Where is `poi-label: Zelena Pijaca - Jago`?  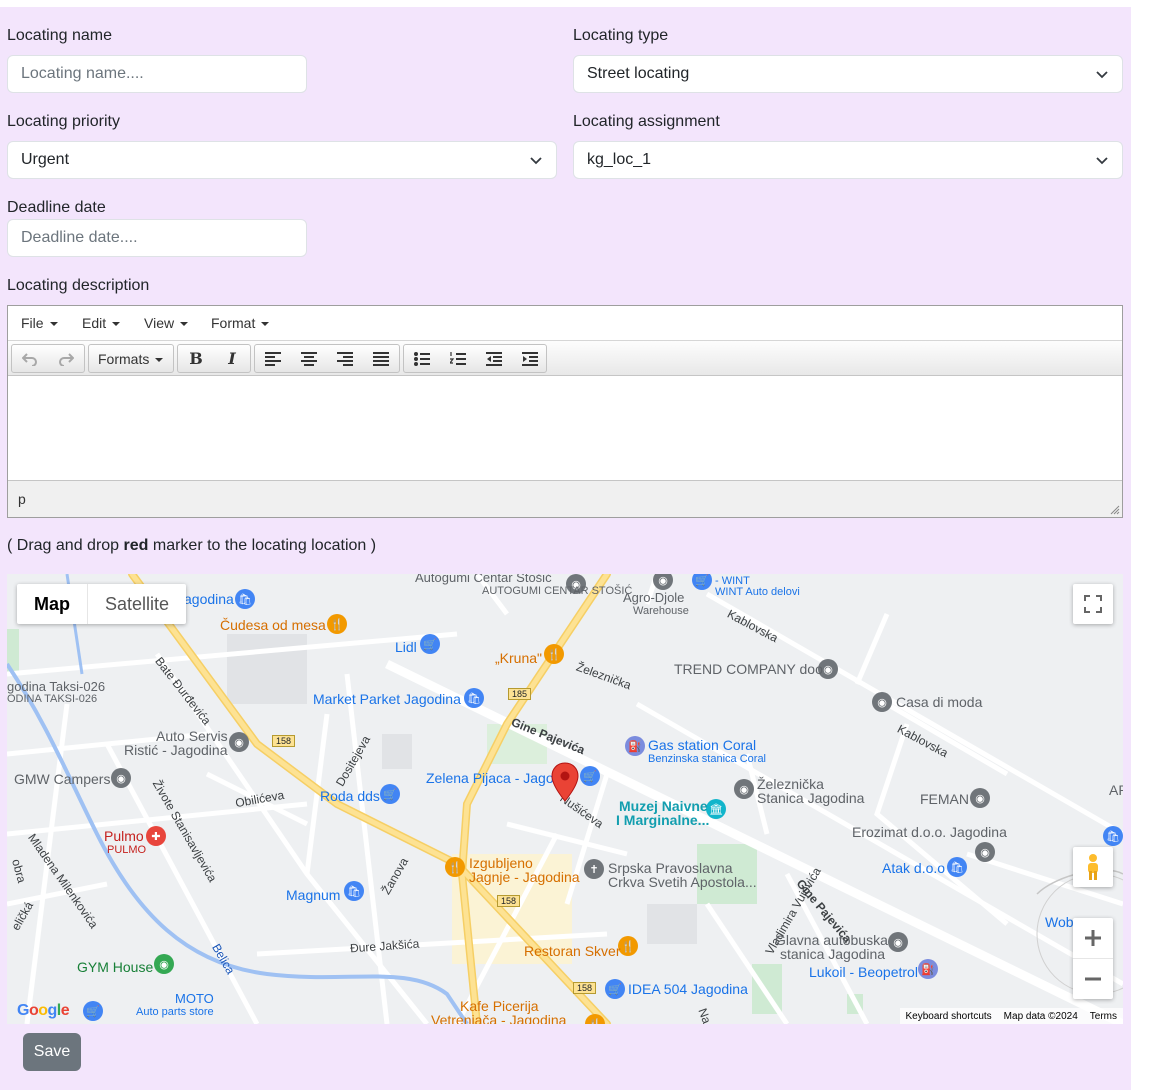
poi-label: Zelena Pijaca - Jago is located at coordinates (490, 778).